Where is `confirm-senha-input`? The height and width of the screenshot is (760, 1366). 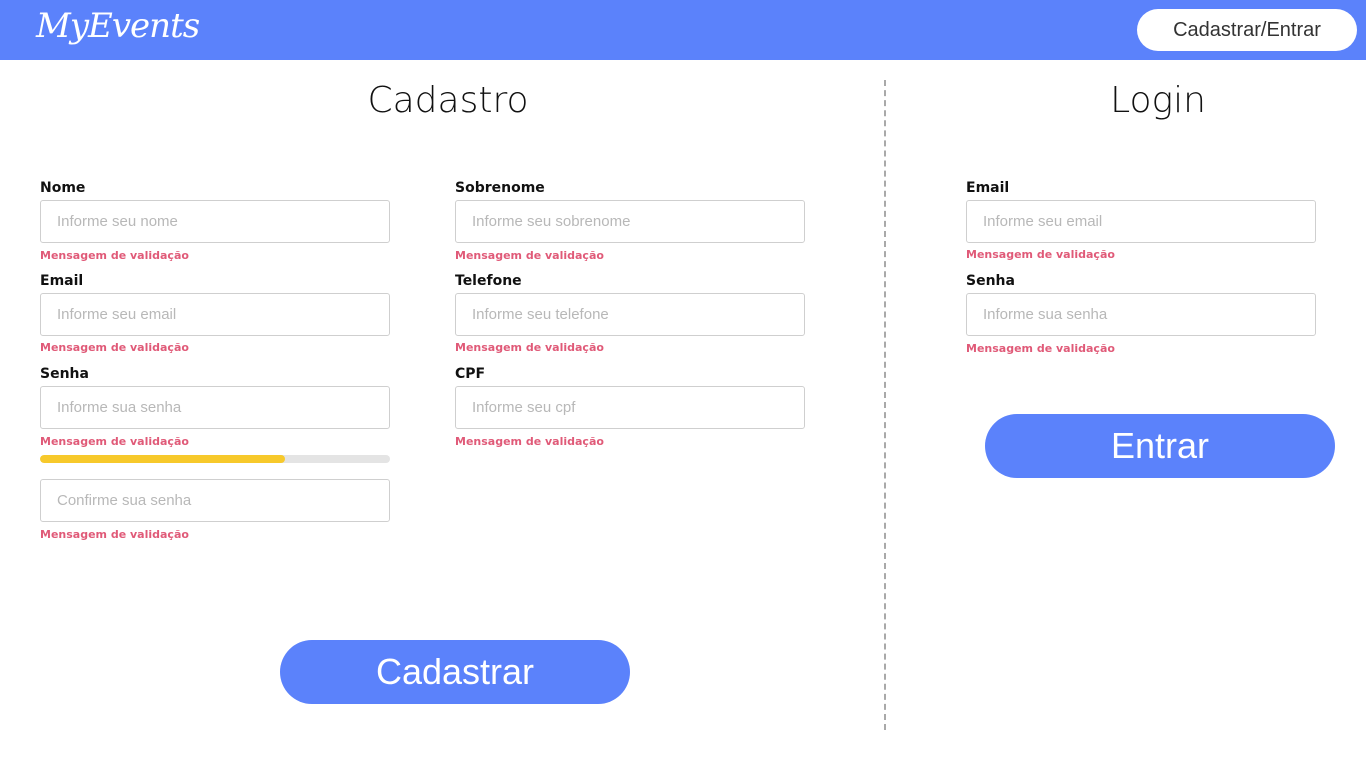 confirm-senha-input is located at coordinates (215, 500).